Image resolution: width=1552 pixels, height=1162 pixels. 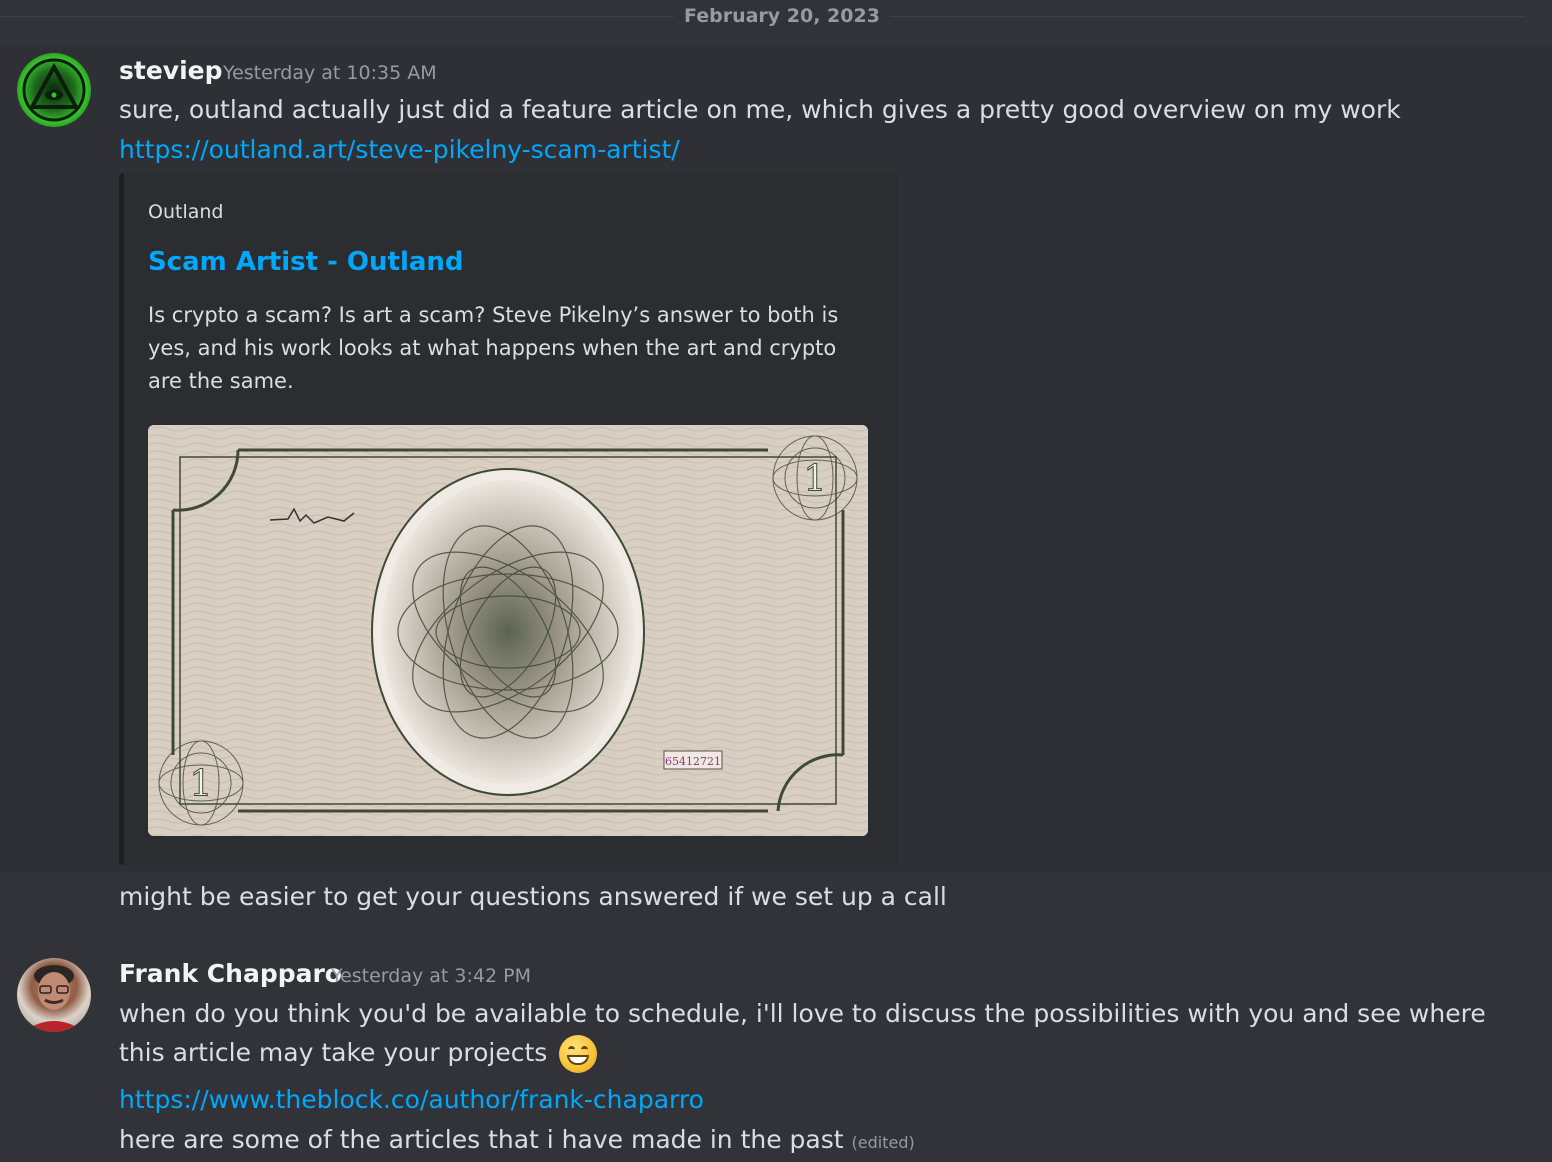 What do you see at coordinates (431, 976) in the screenshot?
I see `message-timestamp: Yesterday at 3:42 PM` at bounding box center [431, 976].